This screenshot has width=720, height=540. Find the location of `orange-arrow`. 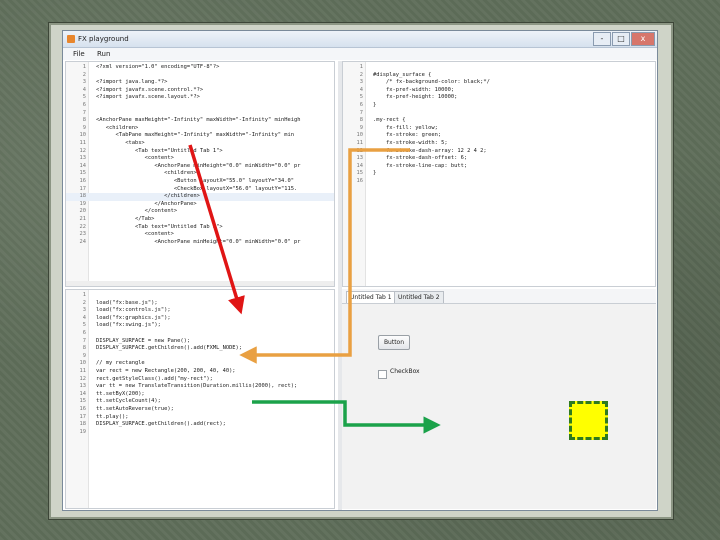

orange-arrow is located at coordinates (324, 256).